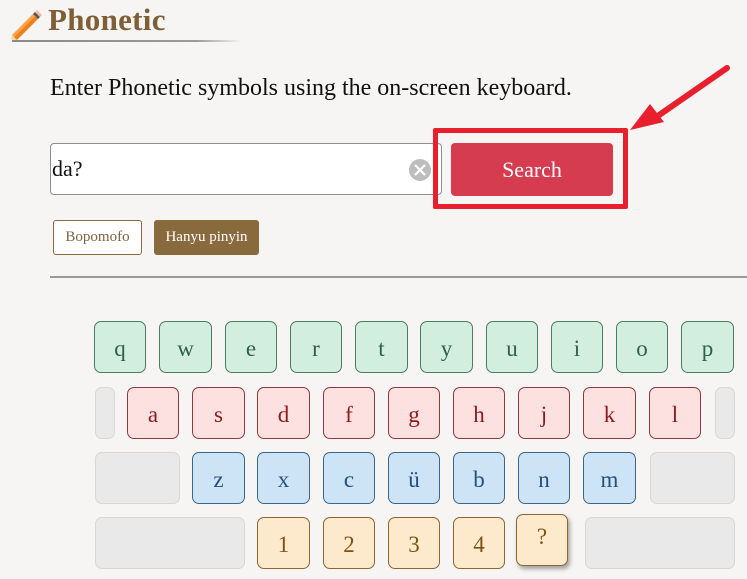  Describe the element at coordinates (420, 170) in the screenshot. I see `clear-icon` at that location.